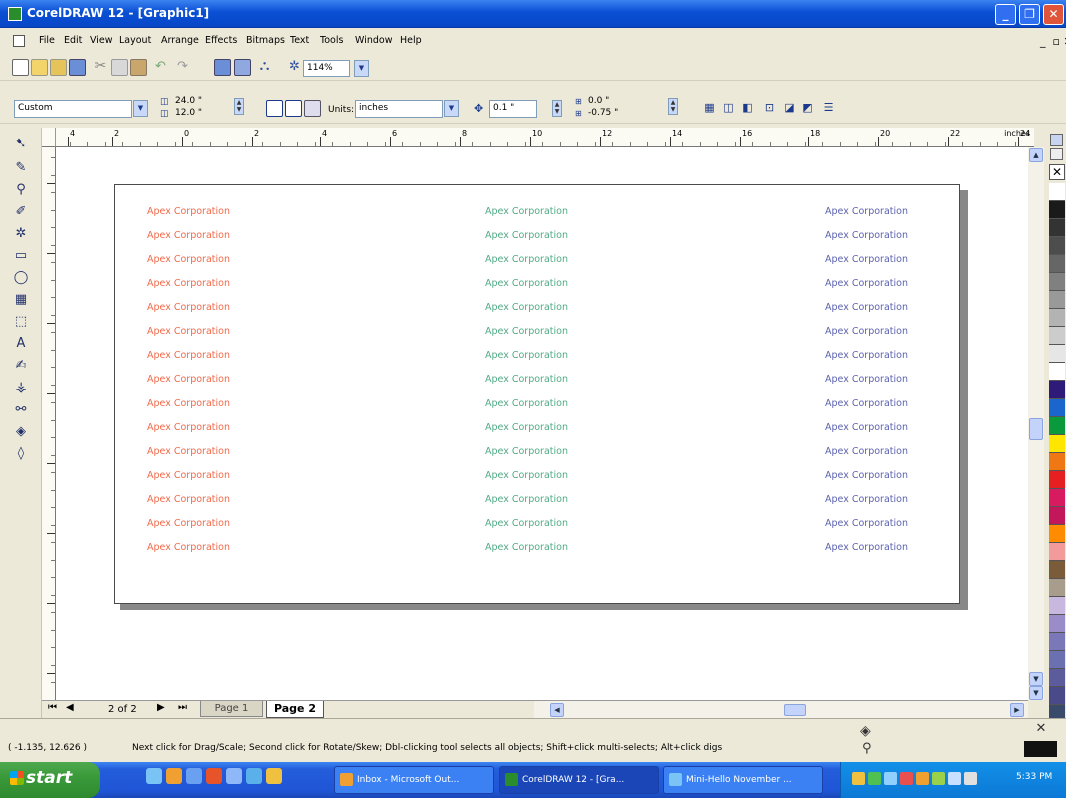  I want to click on scroll-up-arrow: ▲, so click(1036, 155).